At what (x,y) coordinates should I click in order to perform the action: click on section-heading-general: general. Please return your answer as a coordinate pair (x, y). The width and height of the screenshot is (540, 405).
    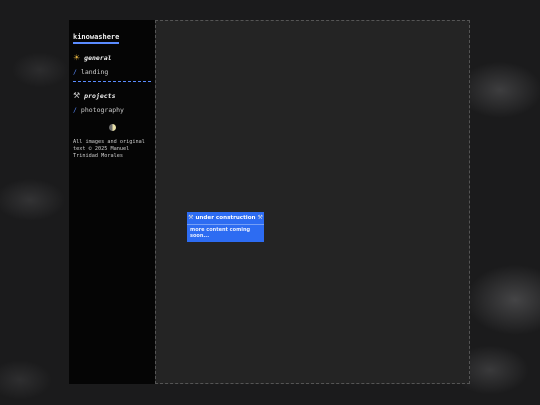
    Looking at the image, I should click on (98, 57).